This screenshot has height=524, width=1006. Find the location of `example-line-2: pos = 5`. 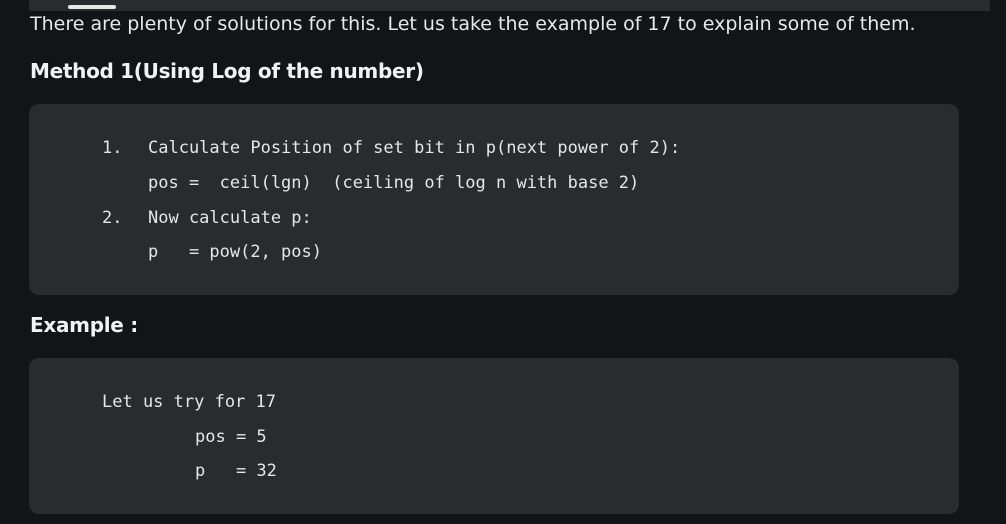

example-line-2: pos = 5 is located at coordinates (231, 437).